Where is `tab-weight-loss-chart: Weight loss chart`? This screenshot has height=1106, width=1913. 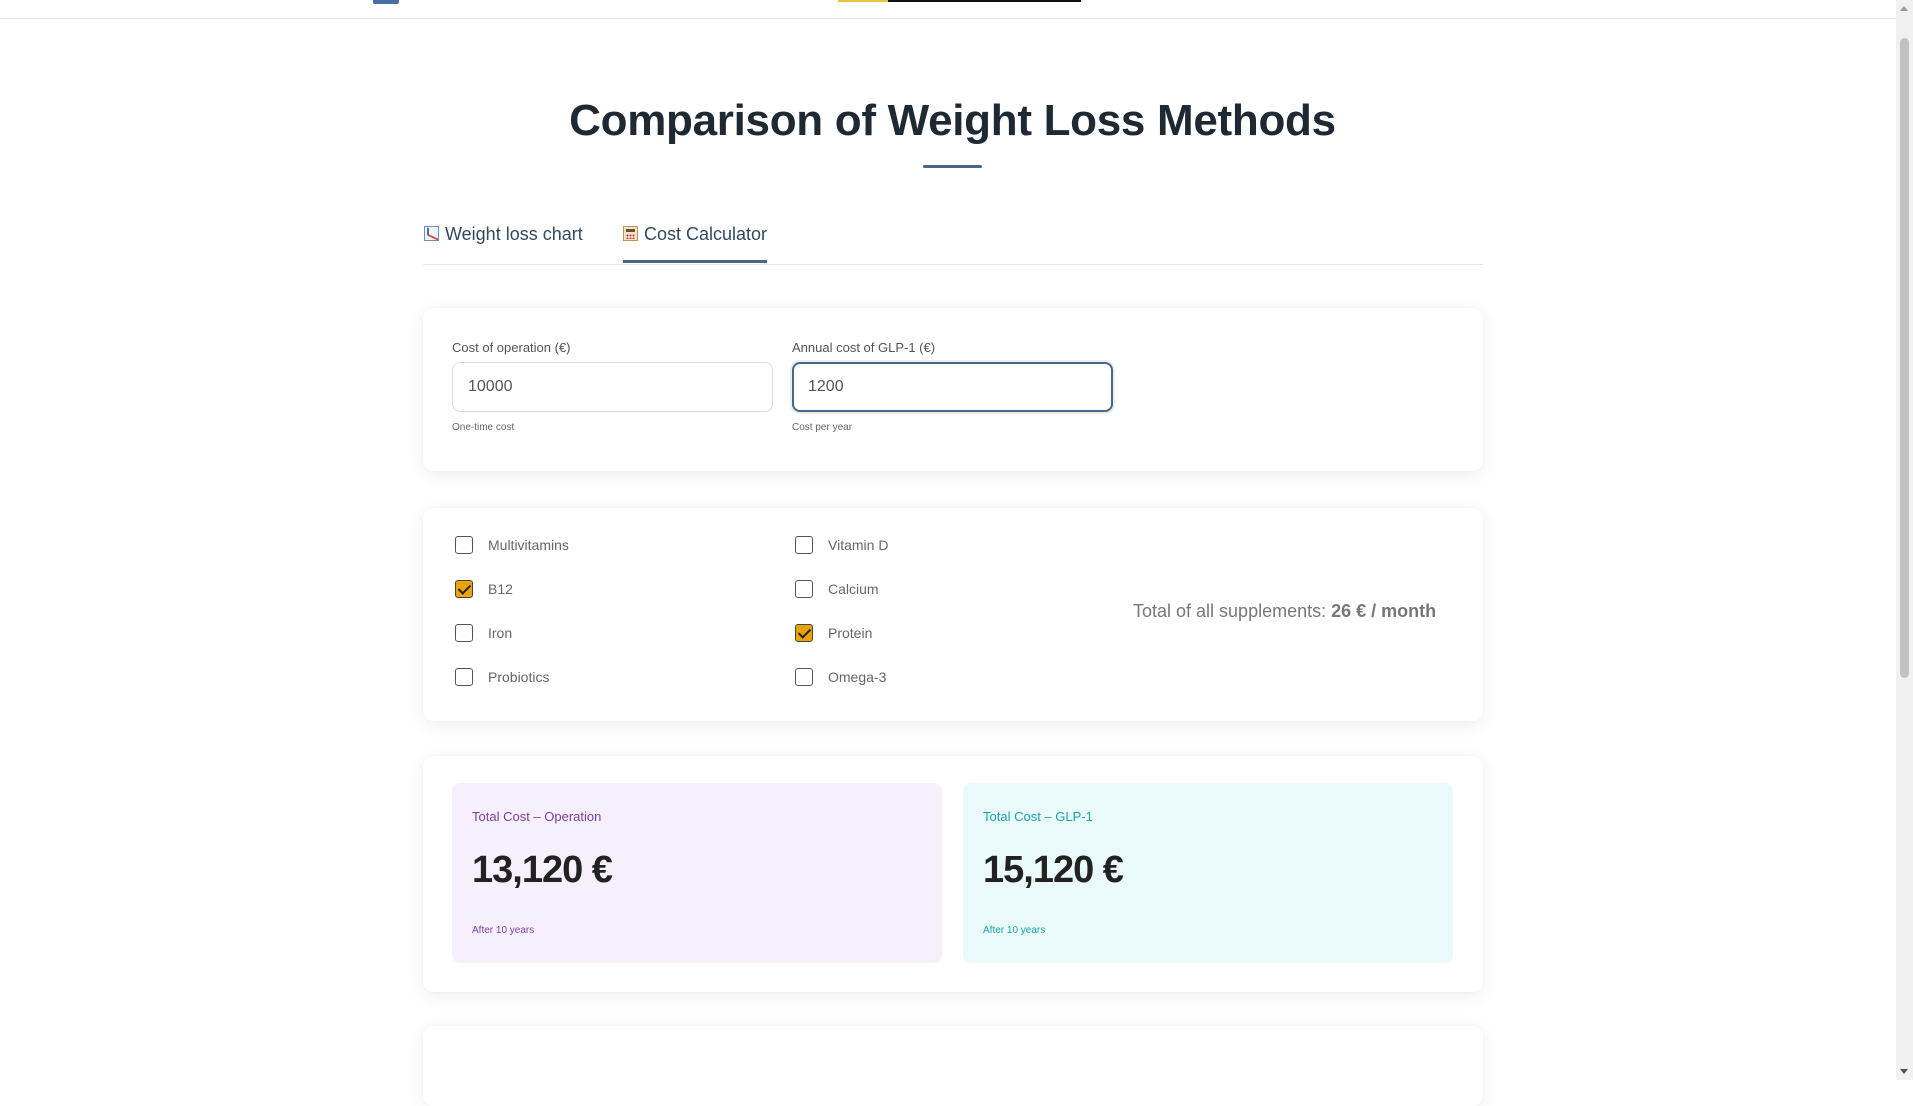
tab-weight-loss-chart: Weight loss chart is located at coordinates (503, 243).